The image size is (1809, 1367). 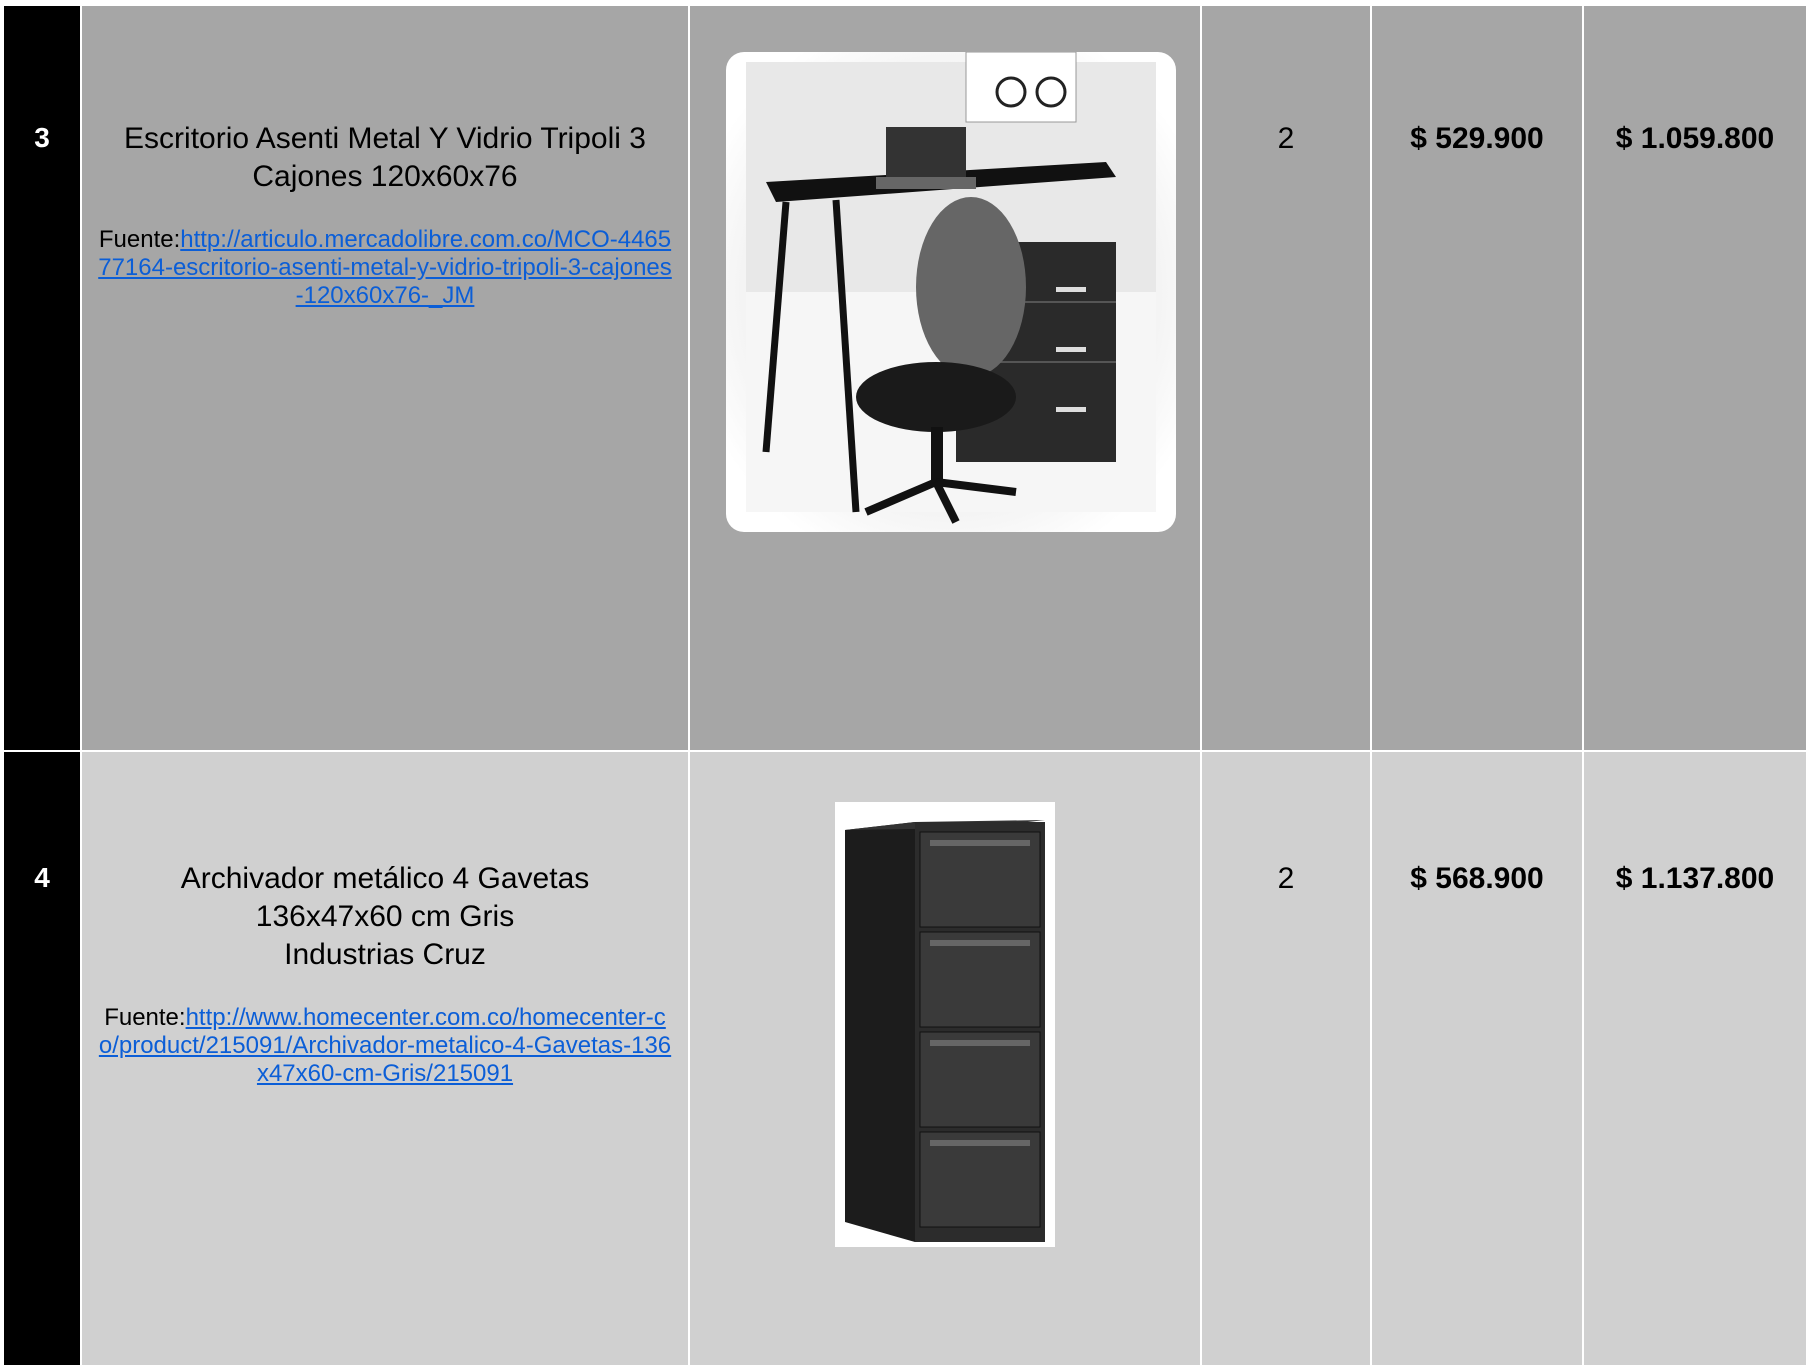 What do you see at coordinates (1695, 378) in the screenshot?
I see `total-cell: $ 1.059.800` at bounding box center [1695, 378].